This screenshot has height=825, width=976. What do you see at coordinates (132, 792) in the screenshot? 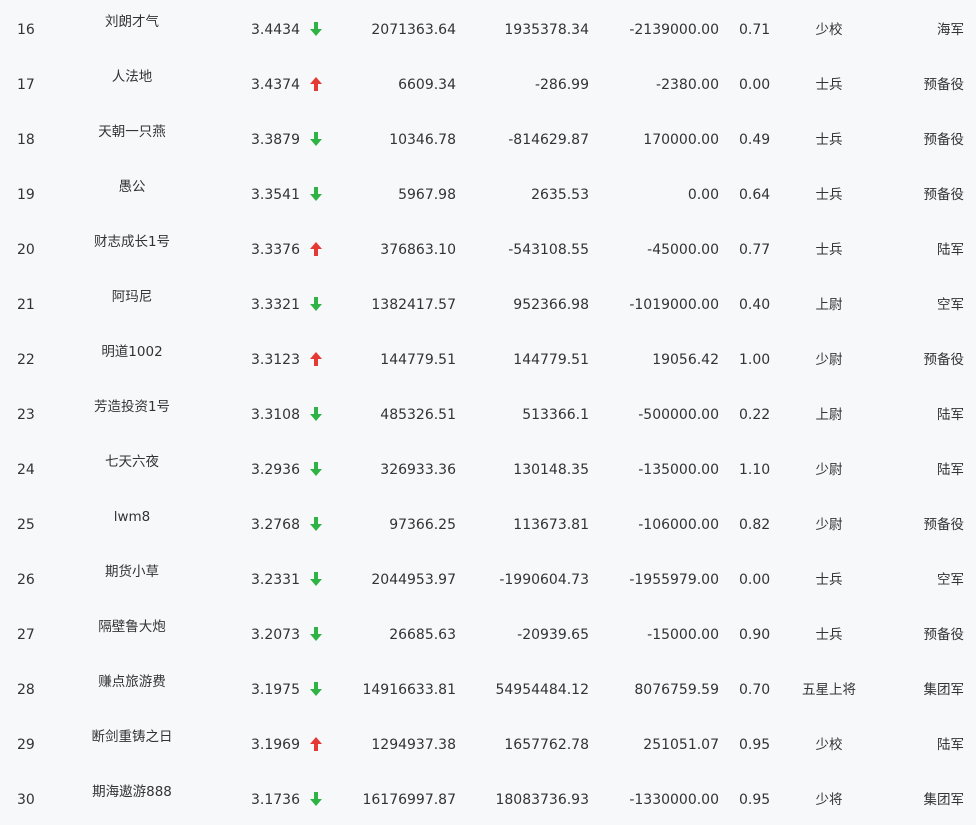
I see `trader-name-link: 期海遨游888` at bounding box center [132, 792].